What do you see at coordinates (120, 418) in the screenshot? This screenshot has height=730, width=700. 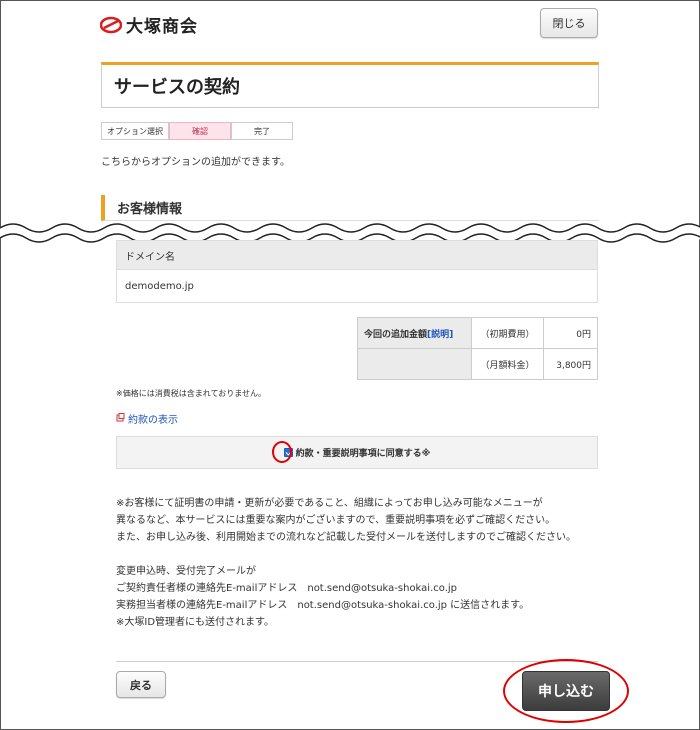 I see `document-icon` at bounding box center [120, 418].